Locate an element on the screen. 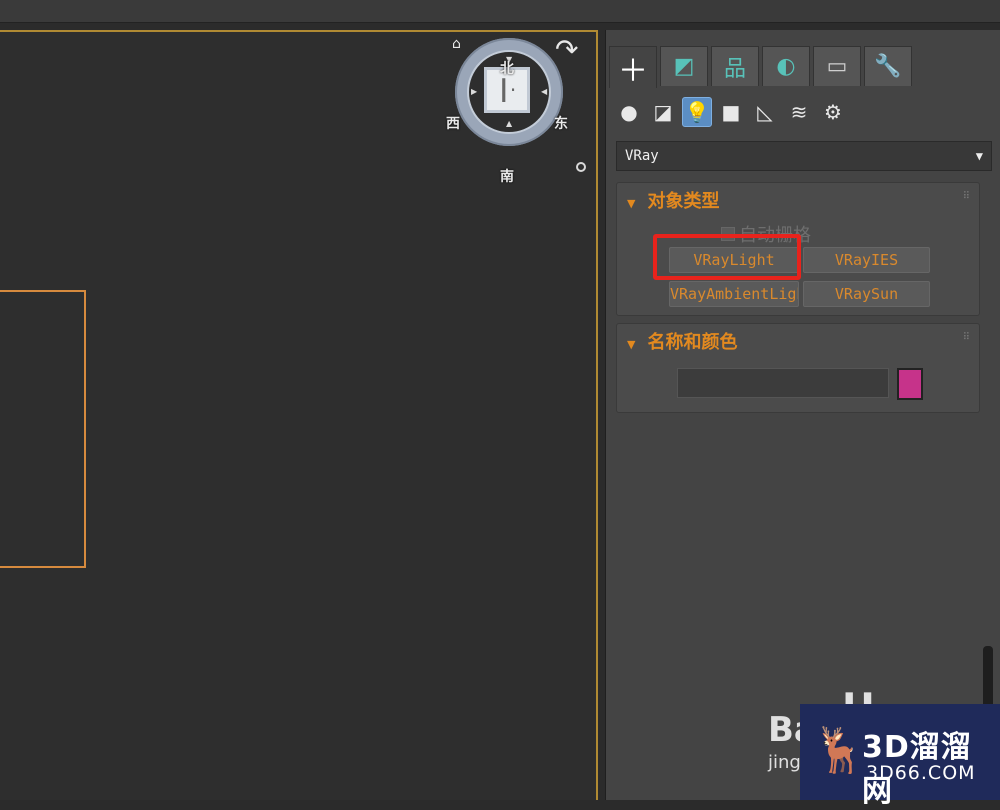  rotate-icon: ↷ is located at coordinates (575, 53).